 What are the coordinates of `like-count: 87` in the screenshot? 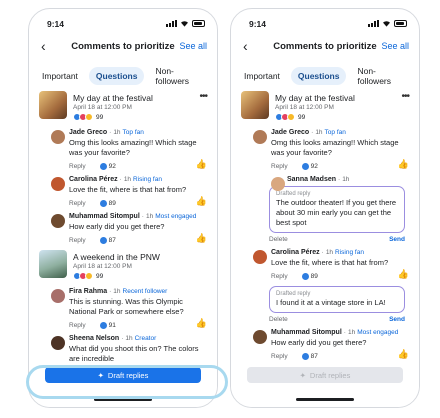 It's located at (112, 240).